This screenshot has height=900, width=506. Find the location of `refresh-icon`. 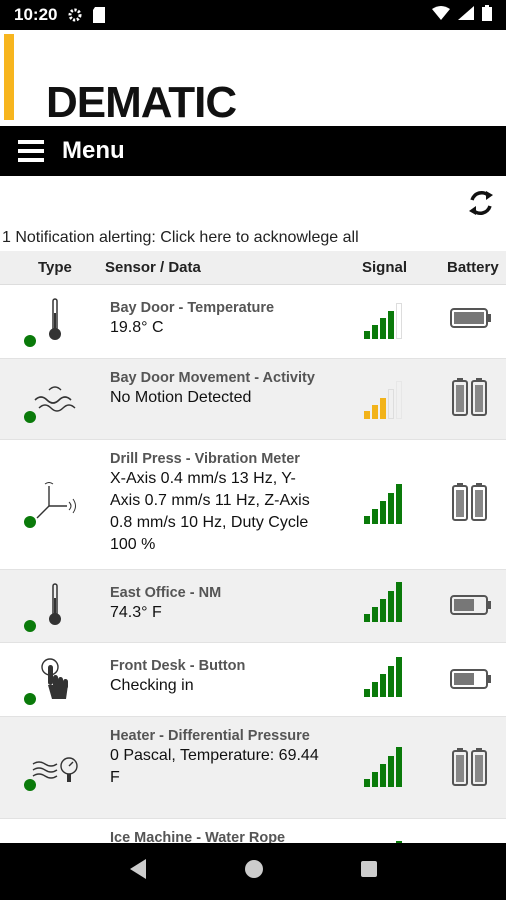

refresh-icon is located at coordinates (481, 203).